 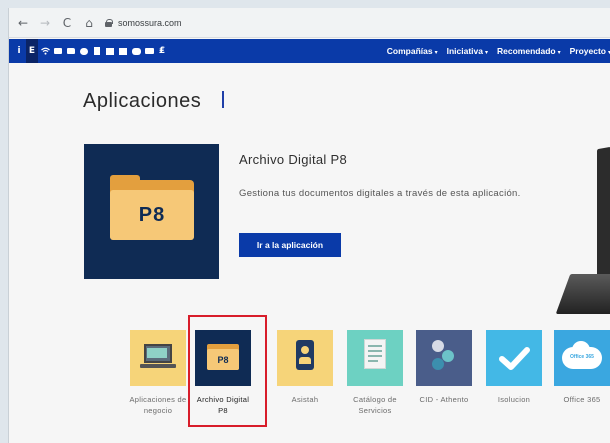 I want to click on page-title: Aplicaciones, so click(x=142, y=101).